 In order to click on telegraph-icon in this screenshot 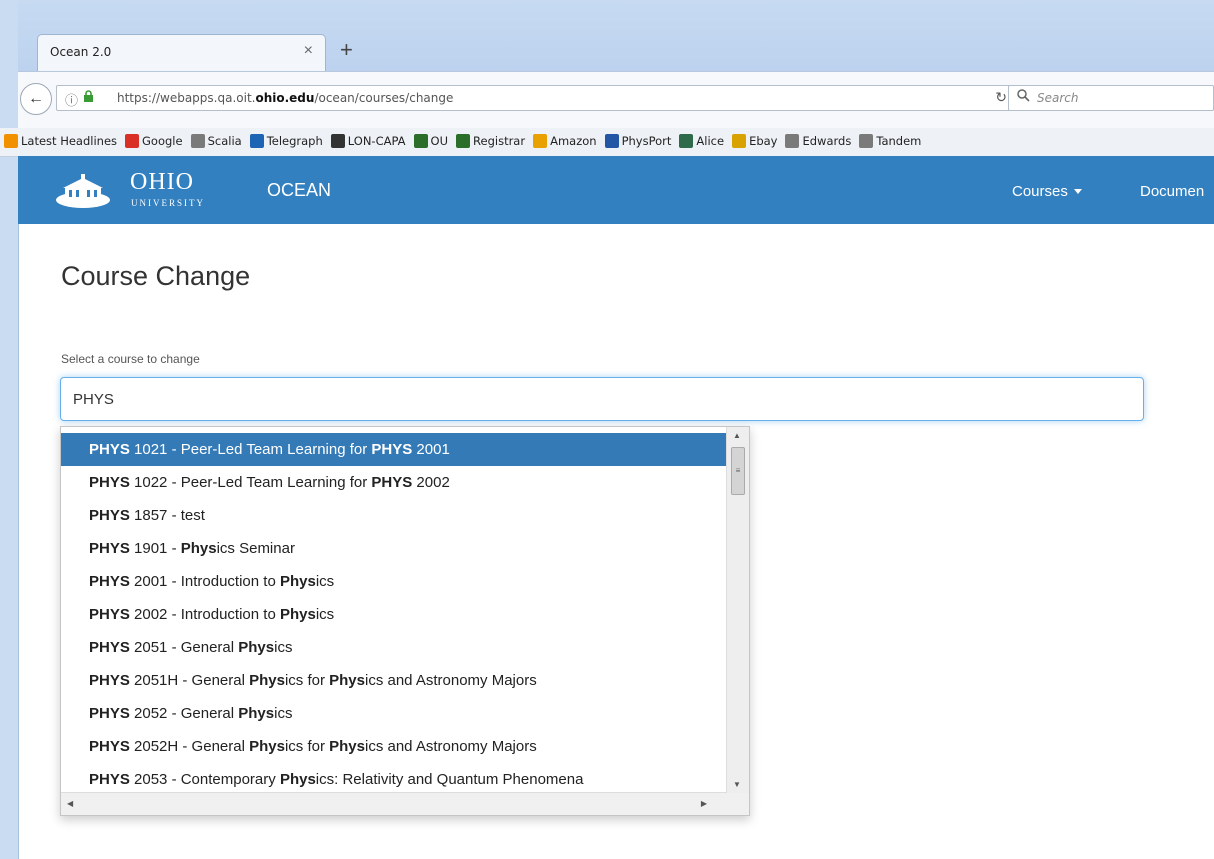, I will do `click(256, 141)`.